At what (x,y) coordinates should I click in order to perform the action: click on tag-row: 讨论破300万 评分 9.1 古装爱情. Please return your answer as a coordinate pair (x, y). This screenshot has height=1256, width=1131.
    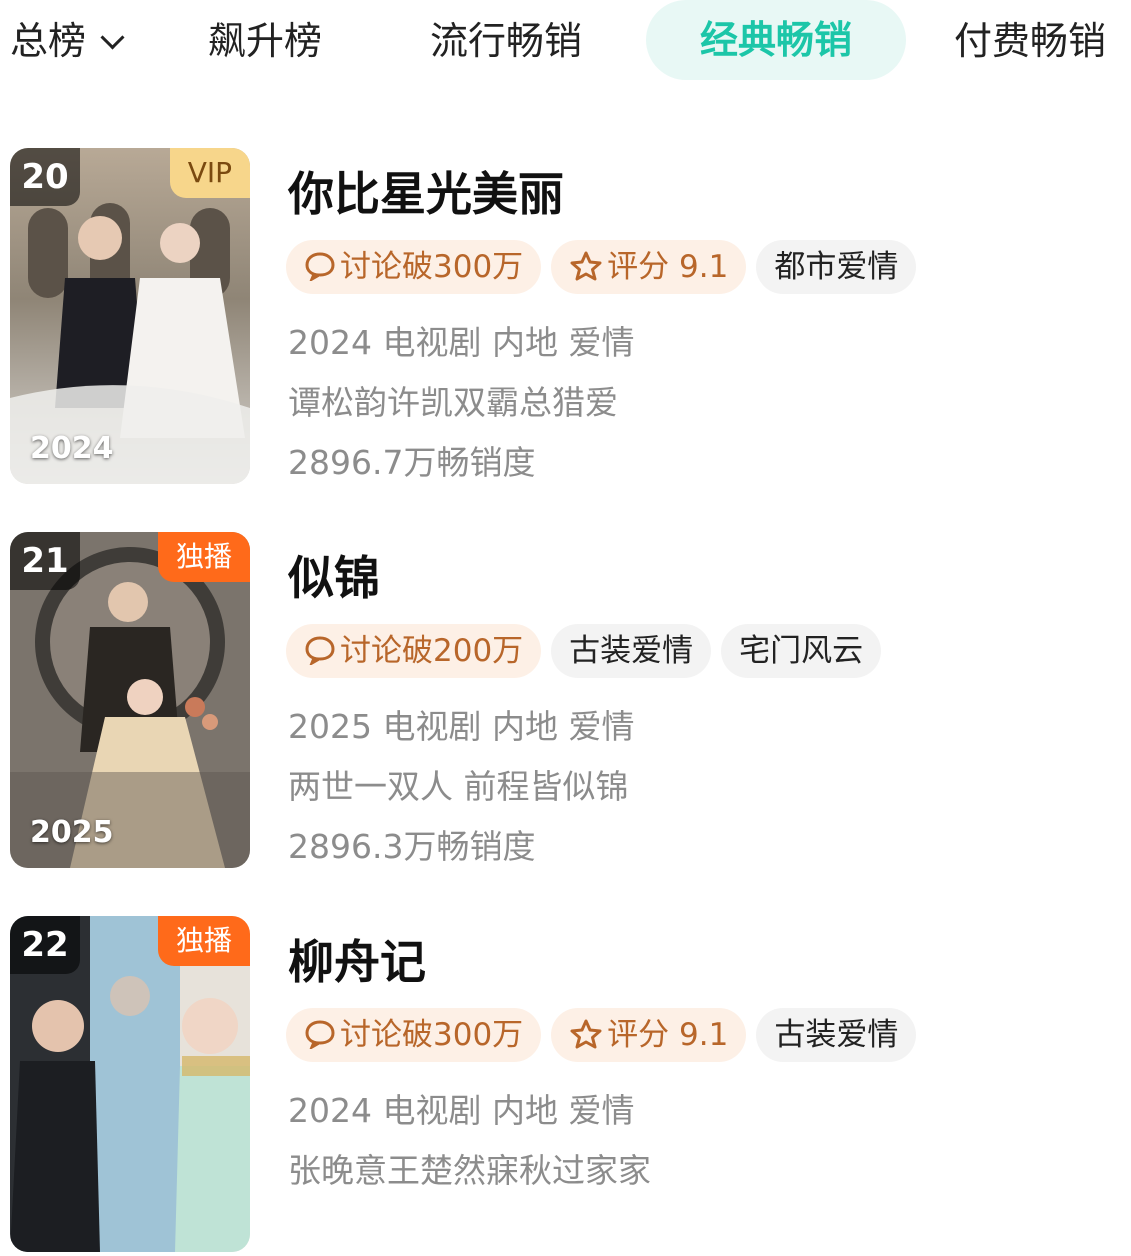
    Looking at the image, I should click on (606, 1035).